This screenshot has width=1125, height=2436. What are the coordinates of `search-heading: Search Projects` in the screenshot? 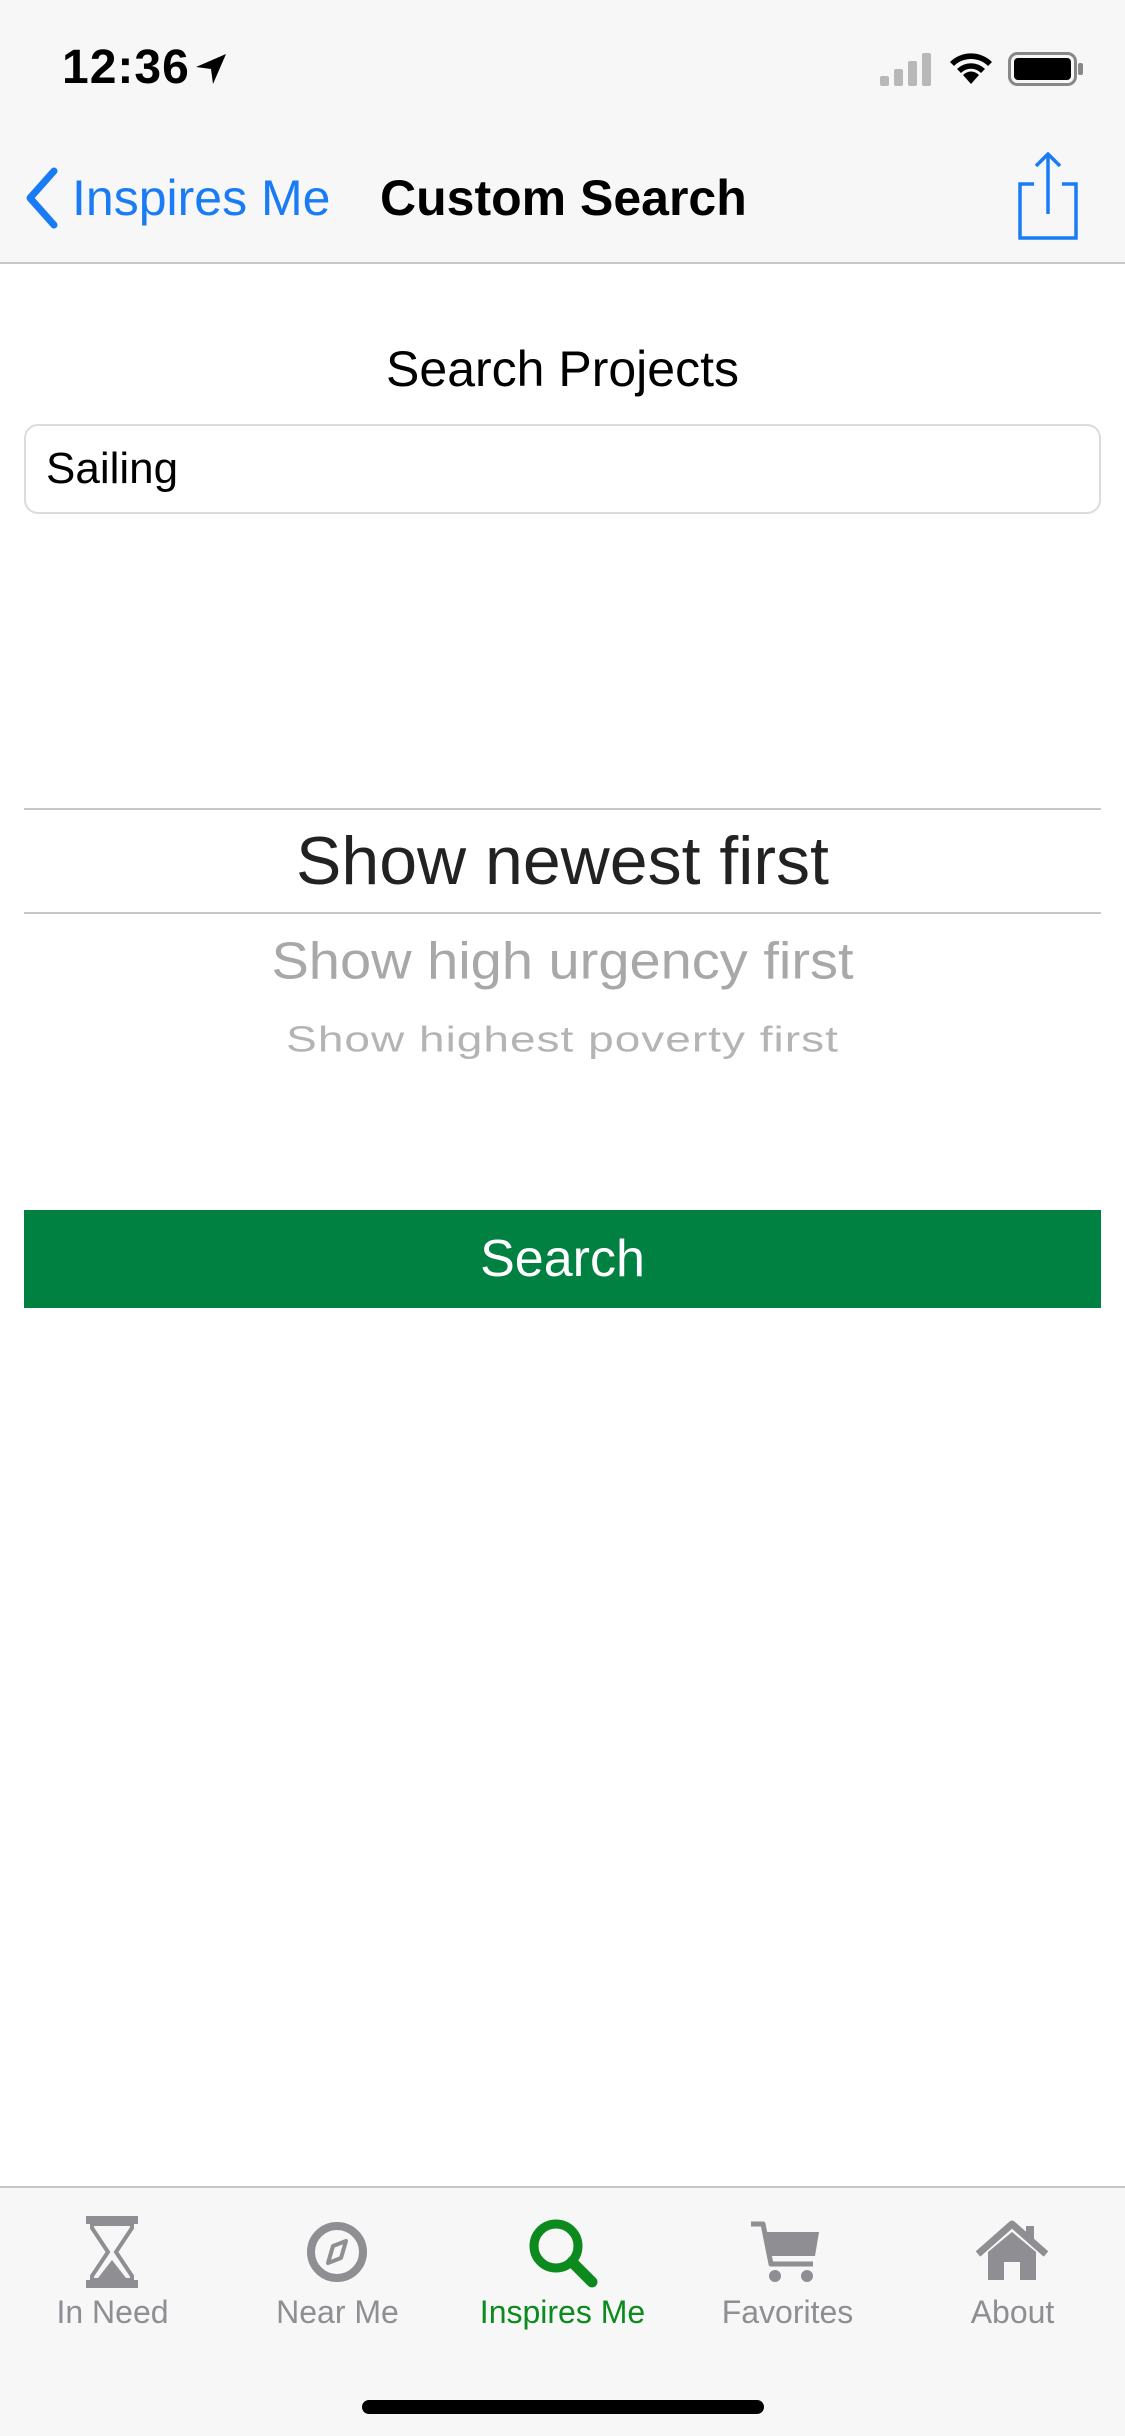 It's located at (562, 369).